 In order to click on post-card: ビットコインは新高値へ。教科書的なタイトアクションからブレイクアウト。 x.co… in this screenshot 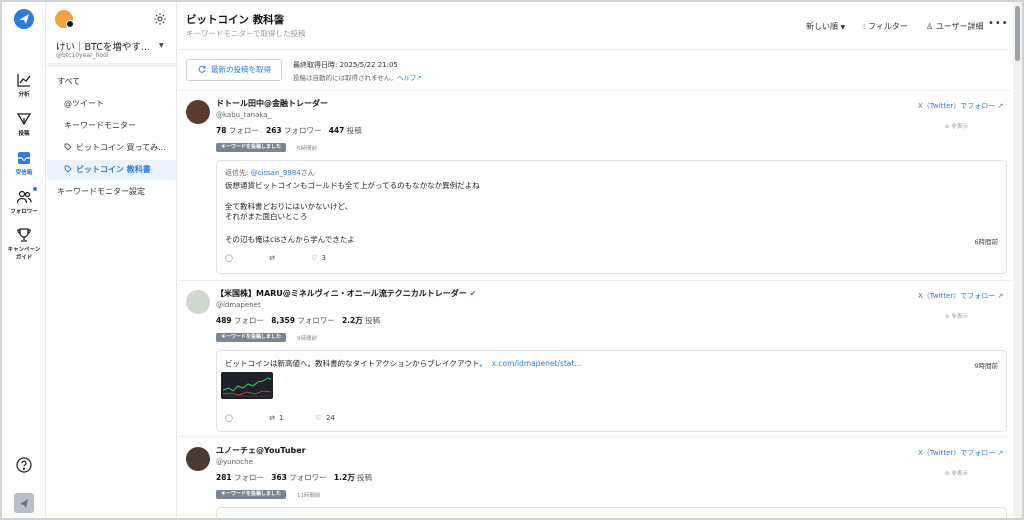, I will do `click(611, 391)`.